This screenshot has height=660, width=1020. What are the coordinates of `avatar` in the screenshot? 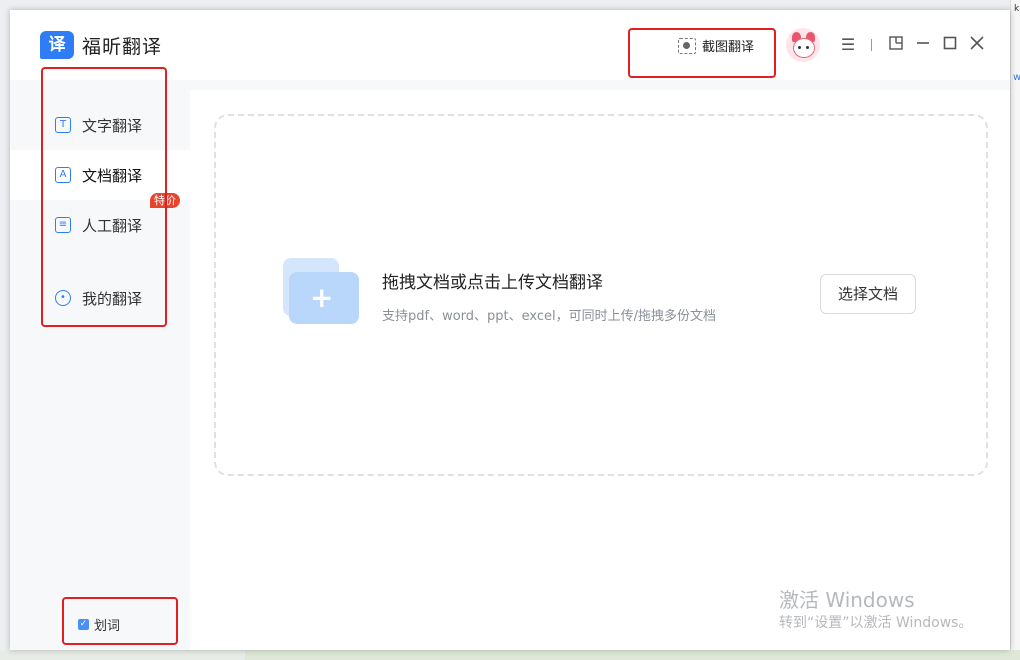 It's located at (803, 45).